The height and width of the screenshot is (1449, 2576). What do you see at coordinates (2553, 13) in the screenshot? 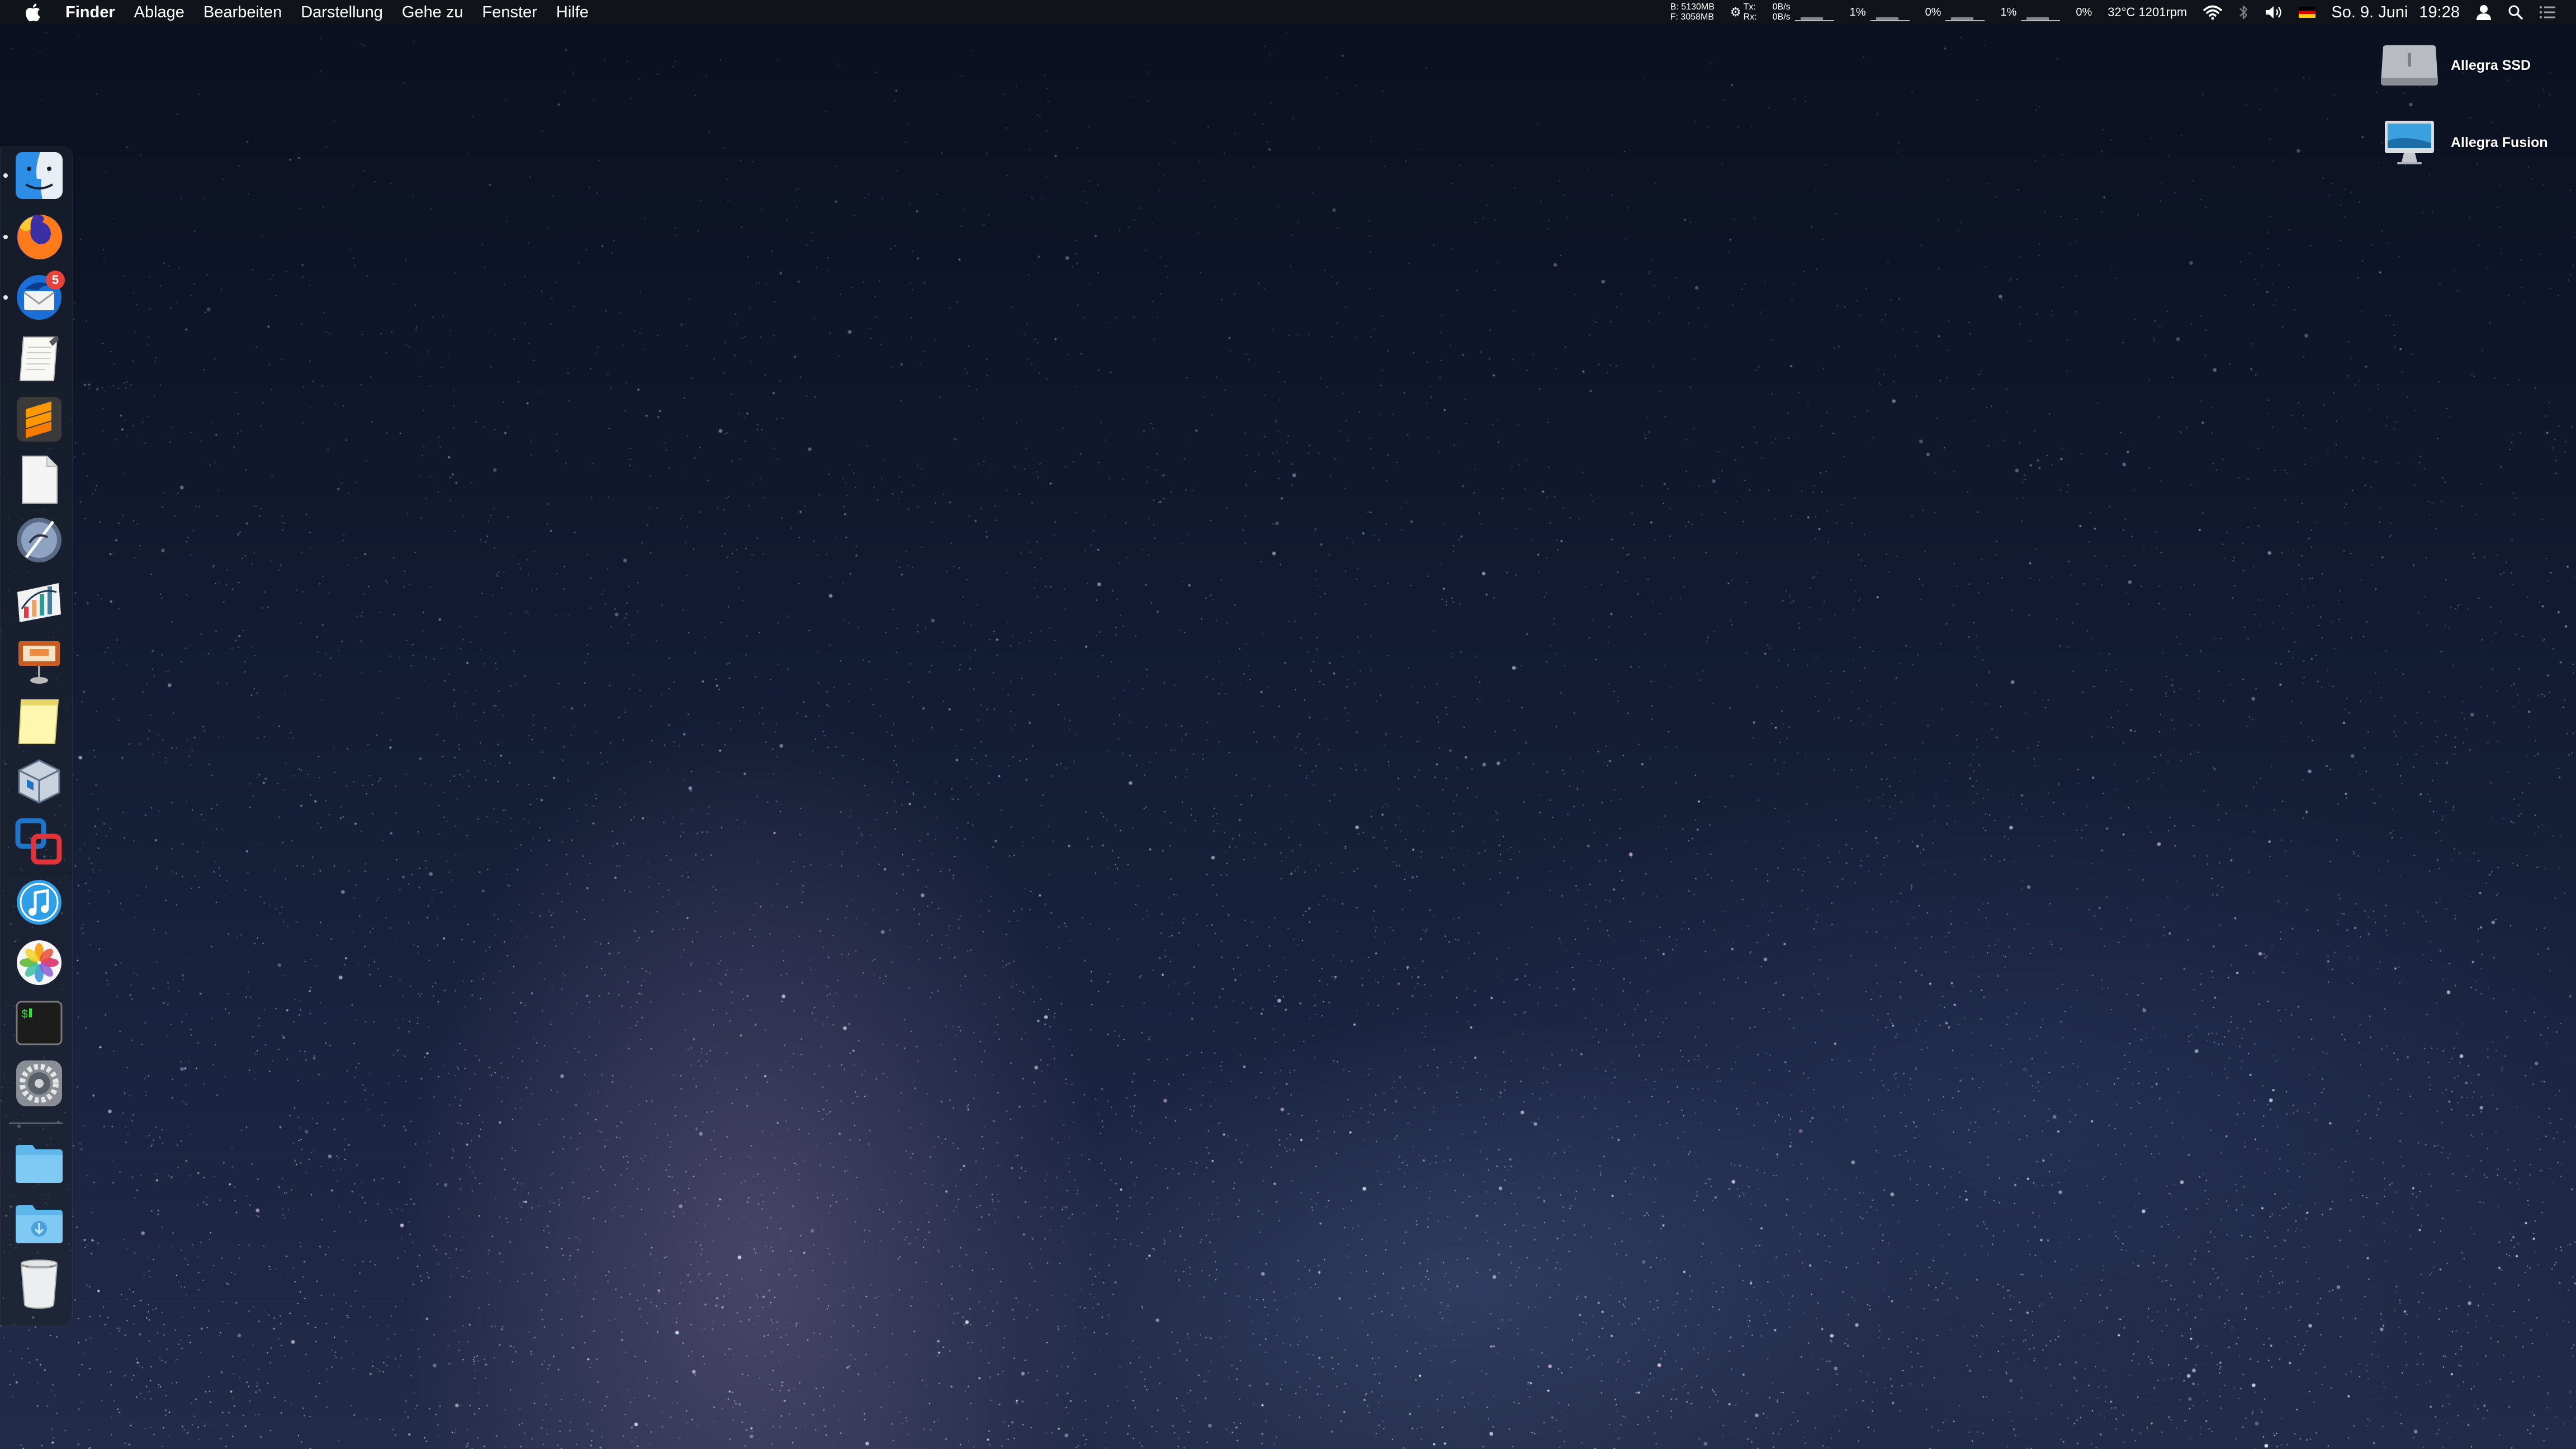
I see `notification-center-icon` at bounding box center [2553, 13].